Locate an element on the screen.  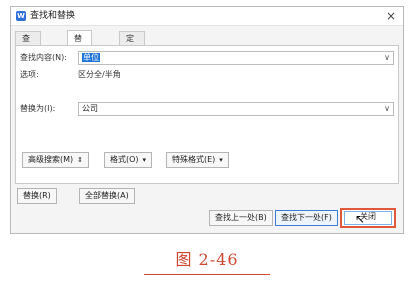
find-value-wrap: 单位 is located at coordinates (91, 58).